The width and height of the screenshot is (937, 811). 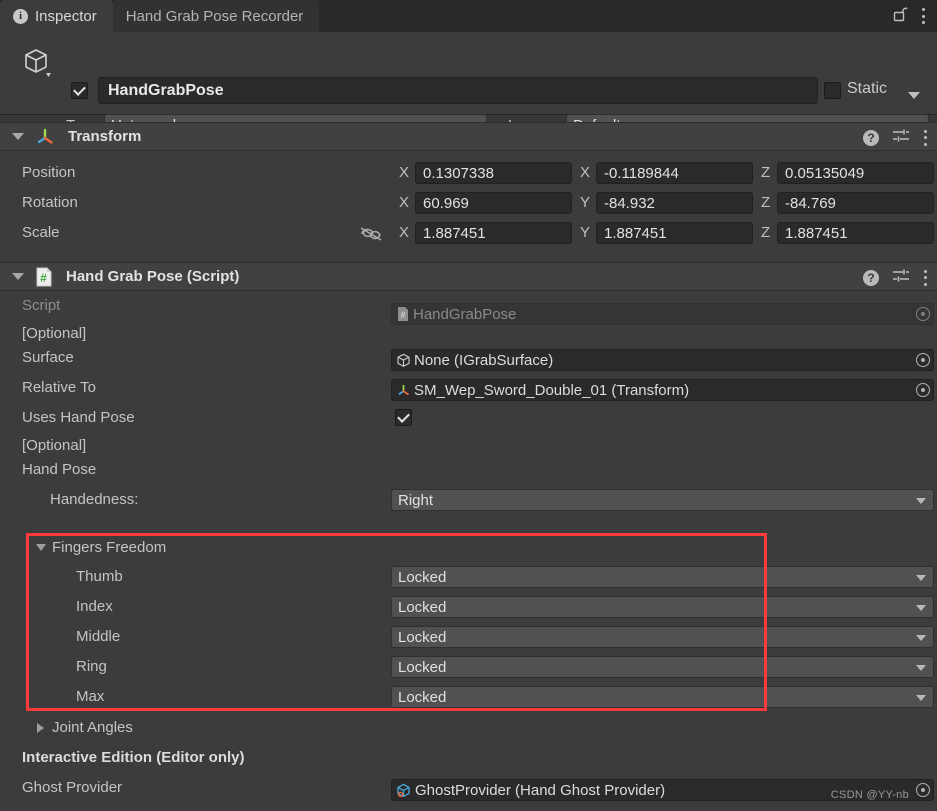 I want to click on axis-y-label: Y, so click(x=585, y=202).